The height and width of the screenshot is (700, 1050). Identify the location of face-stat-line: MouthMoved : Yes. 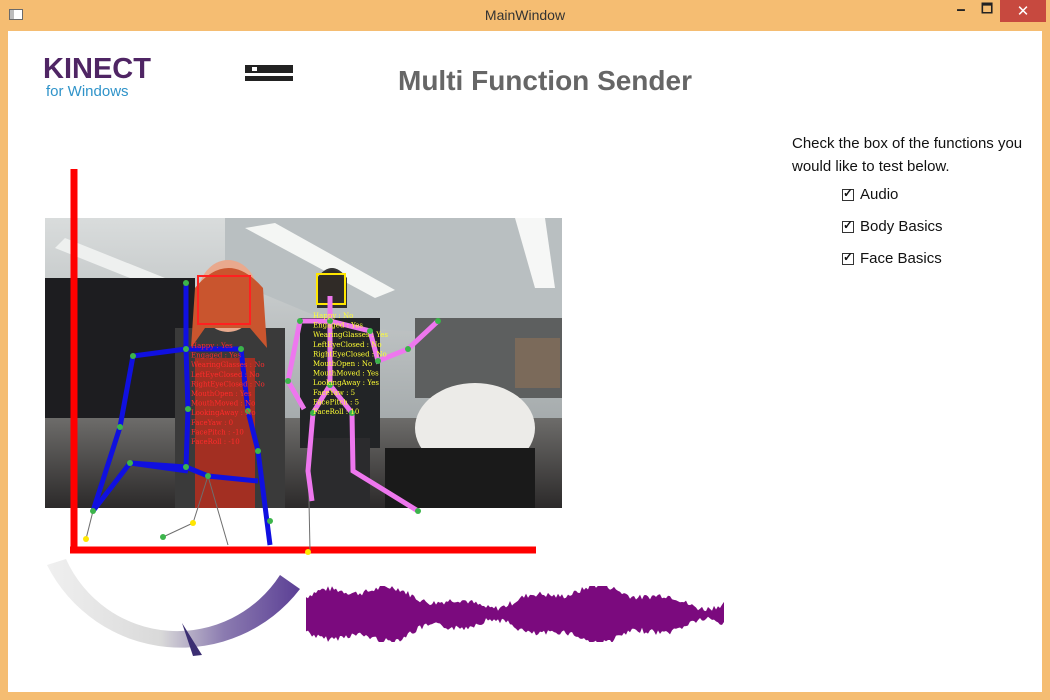
(346, 374).